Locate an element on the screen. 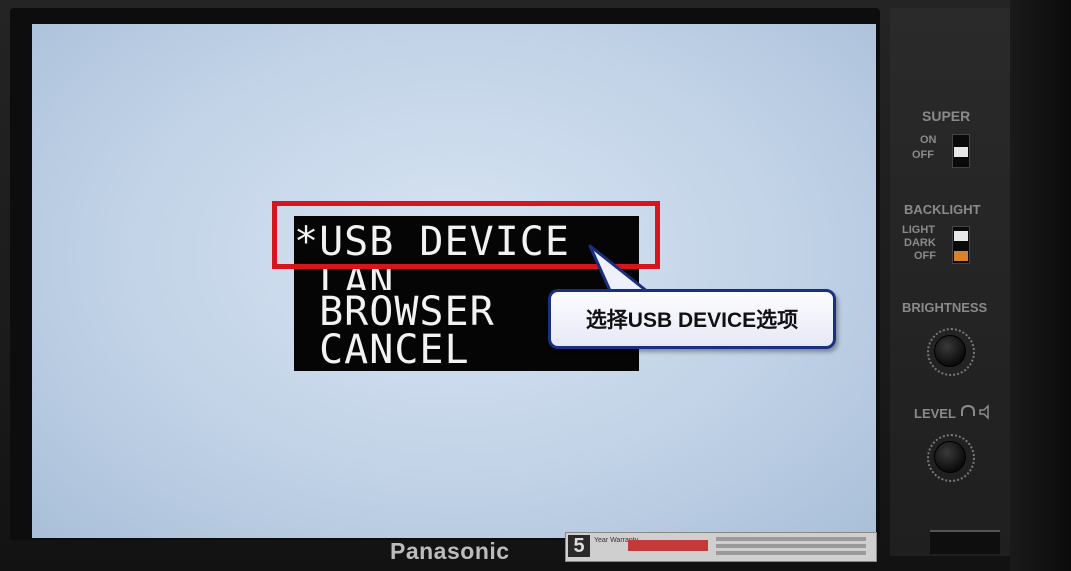  callout-bubble: 选择USB DEVICE选项 is located at coordinates (692, 319).